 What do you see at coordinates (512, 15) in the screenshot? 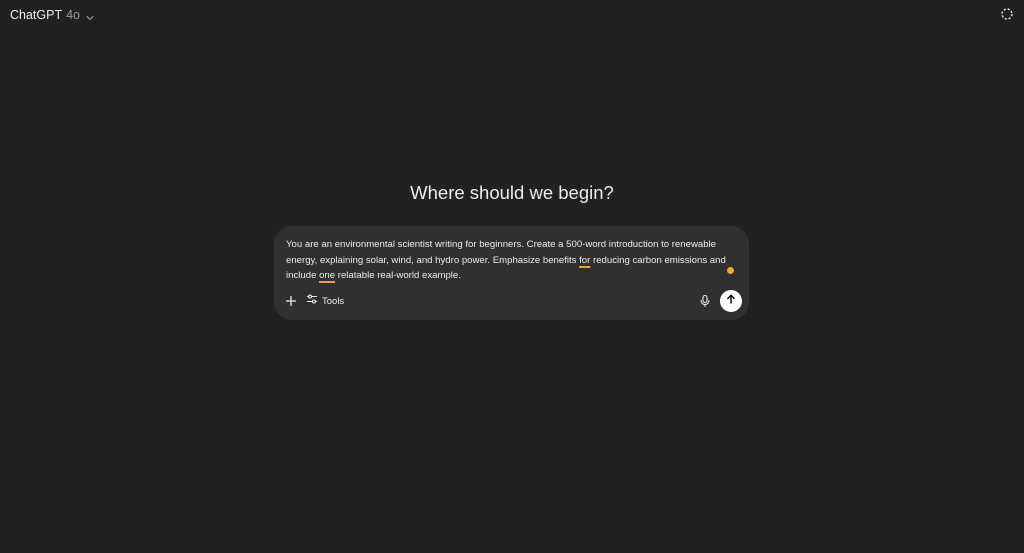
I see `top-bar: ChatGPT 4o` at bounding box center [512, 15].